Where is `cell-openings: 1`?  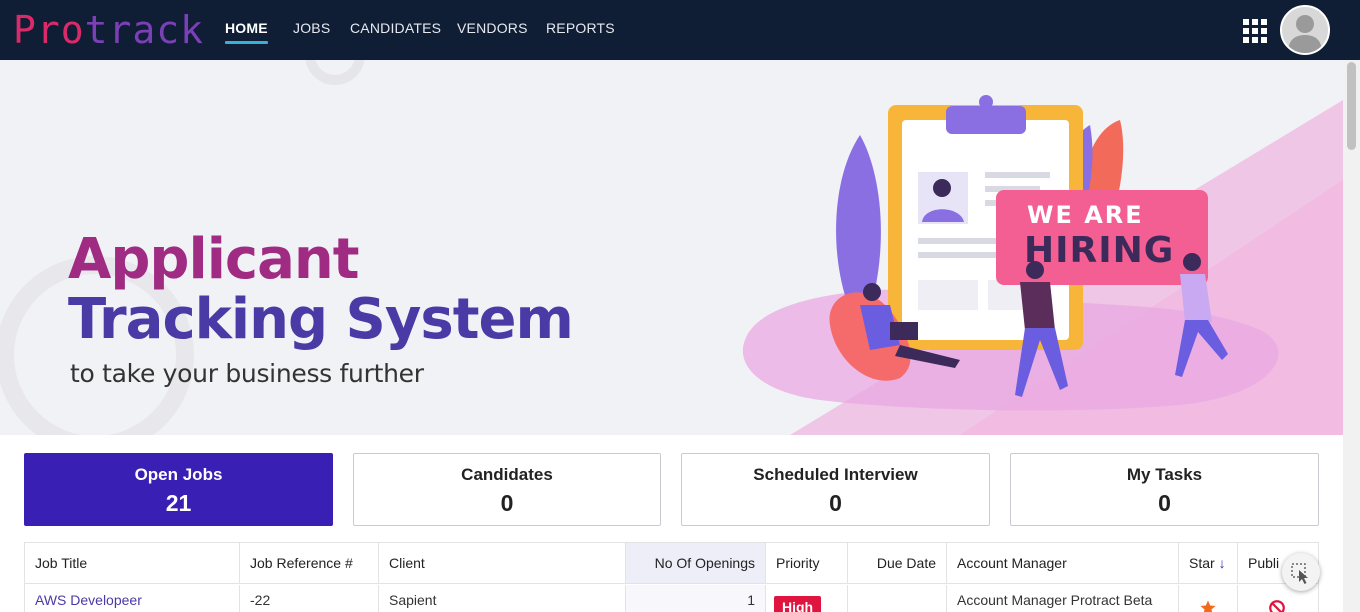
cell-openings: 1 is located at coordinates (696, 598).